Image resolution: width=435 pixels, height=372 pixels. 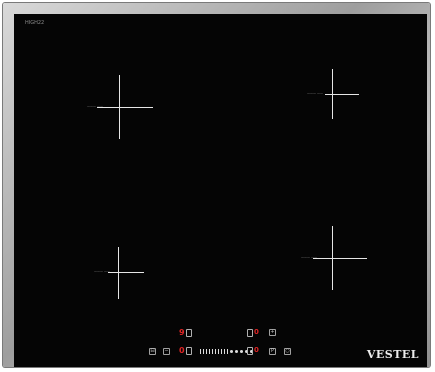 I want to click on timer-button: P, so click(x=272, y=351).